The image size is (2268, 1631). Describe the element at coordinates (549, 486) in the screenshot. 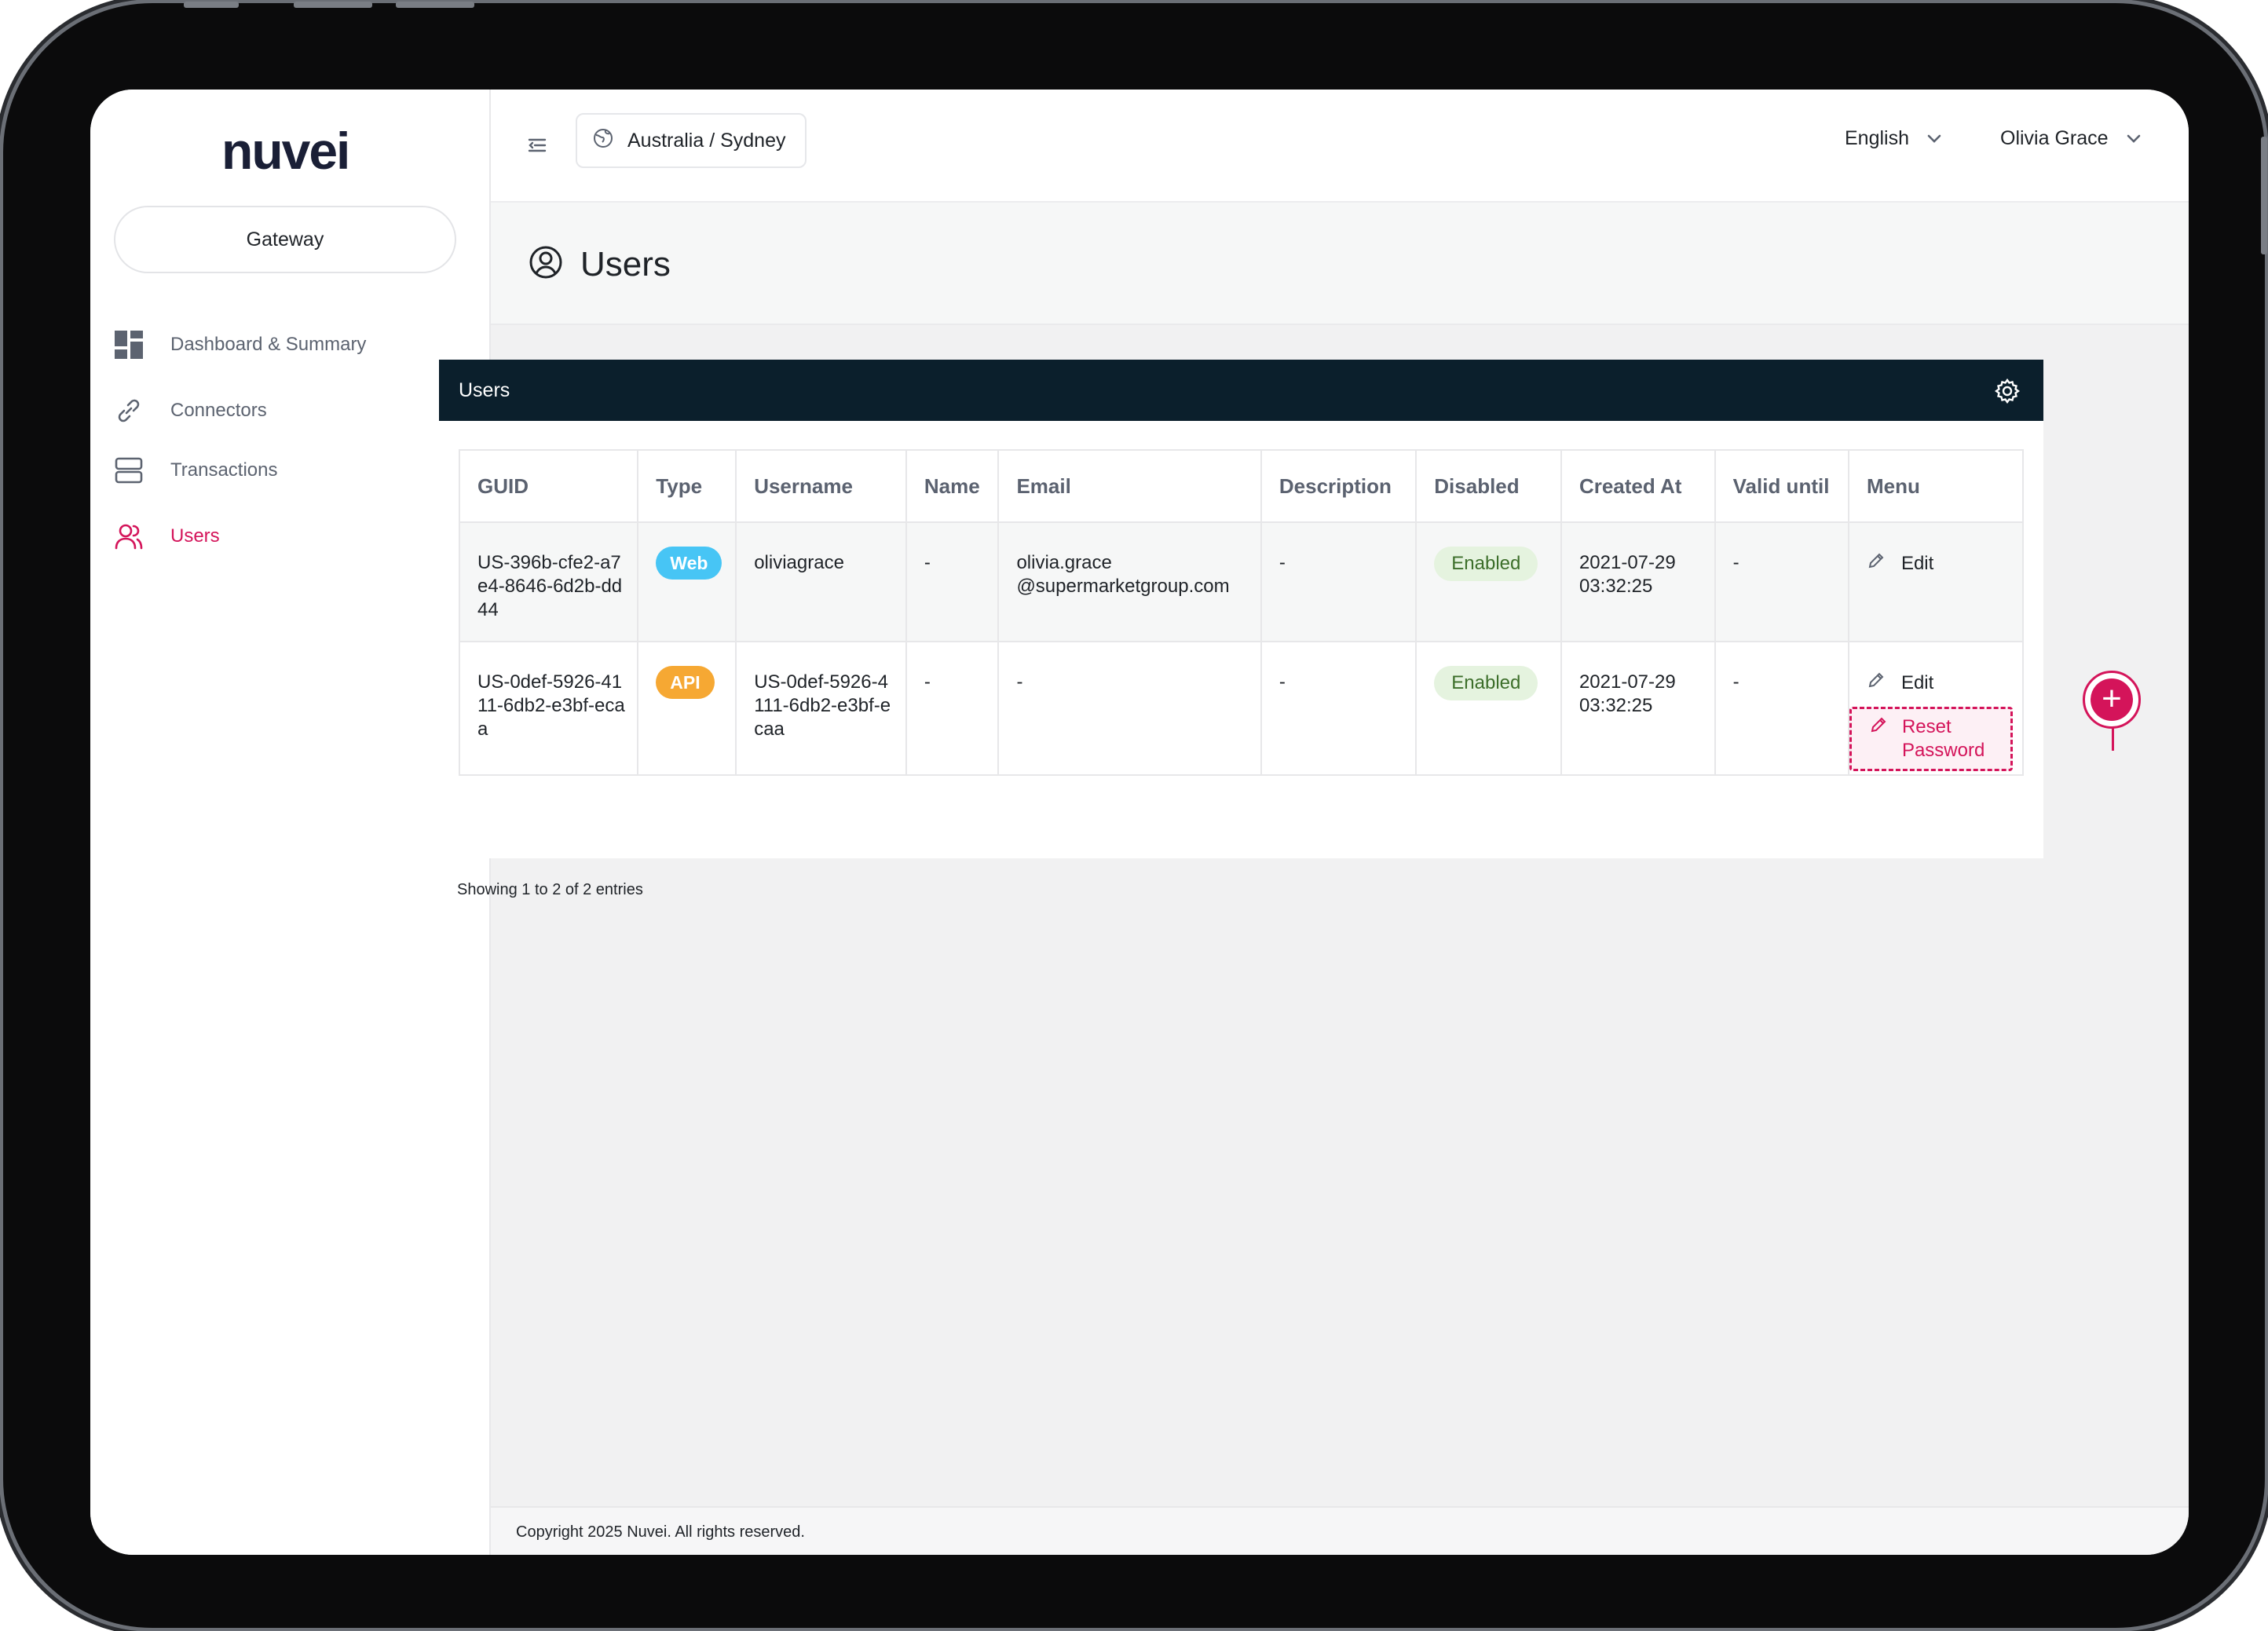

I see `column-header: GUID` at that location.